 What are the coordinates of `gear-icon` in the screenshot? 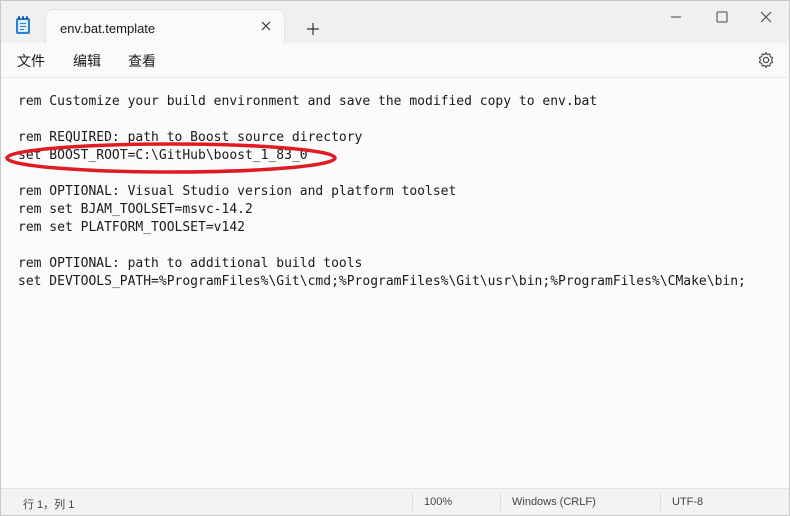 It's located at (766, 60).